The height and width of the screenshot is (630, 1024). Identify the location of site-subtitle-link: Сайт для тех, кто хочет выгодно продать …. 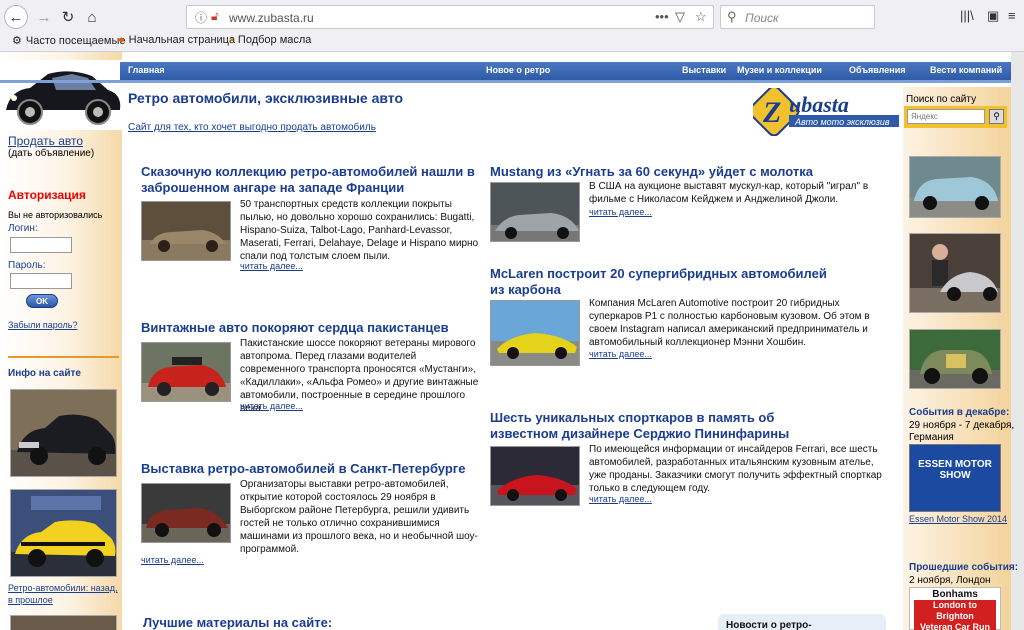
(252, 127).